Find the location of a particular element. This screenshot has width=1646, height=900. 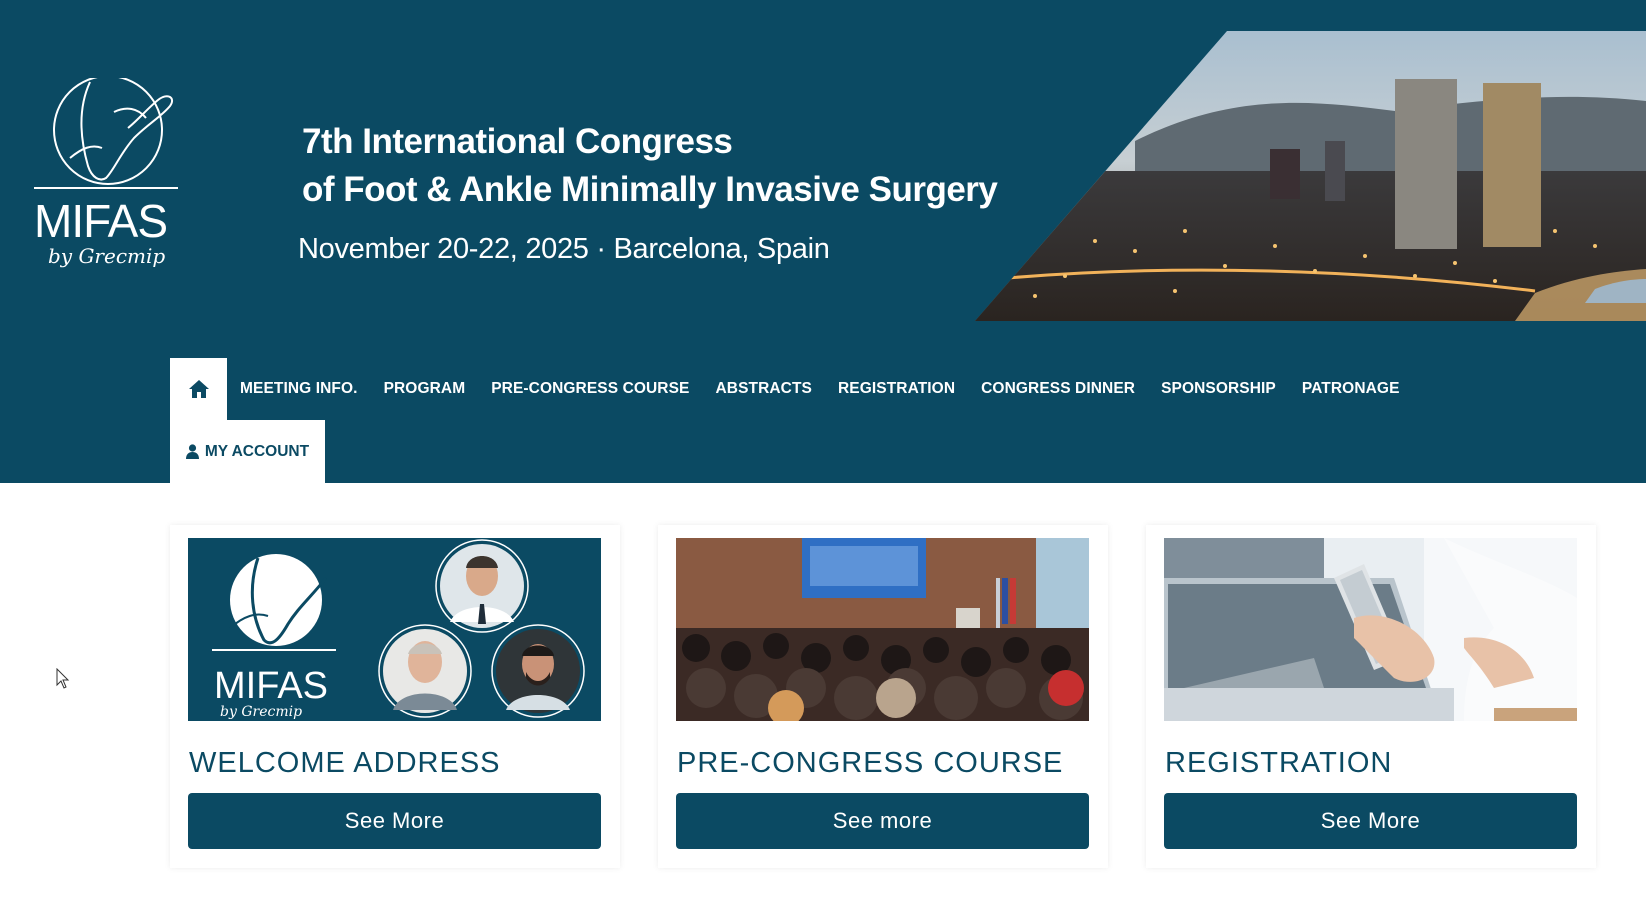

nav-congress-dinner: CONGRESS DINNER is located at coordinates (1058, 389).